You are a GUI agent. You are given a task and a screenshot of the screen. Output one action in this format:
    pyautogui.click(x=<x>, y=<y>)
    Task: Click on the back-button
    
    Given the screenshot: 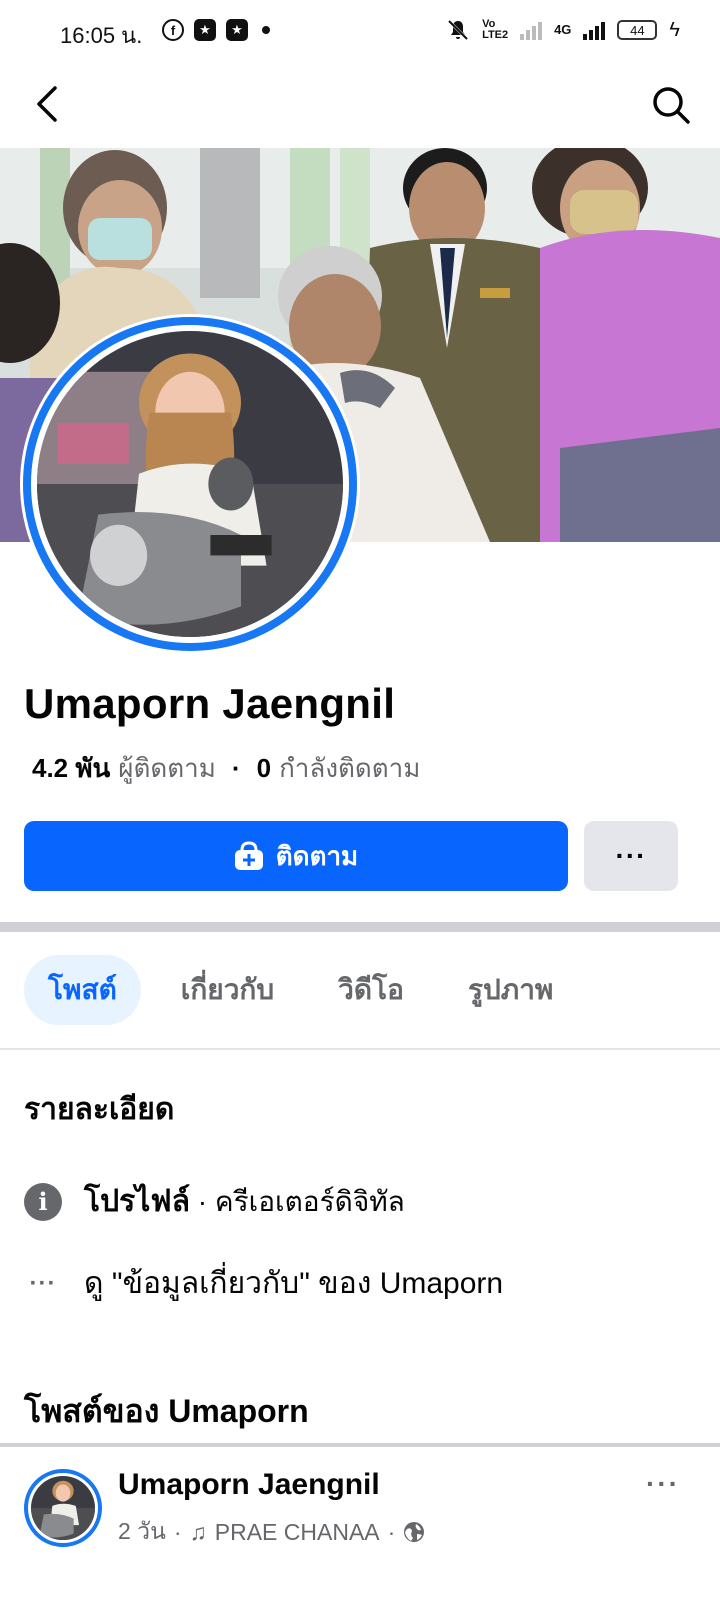 What is the action you would take?
    pyautogui.click(x=48, y=104)
    